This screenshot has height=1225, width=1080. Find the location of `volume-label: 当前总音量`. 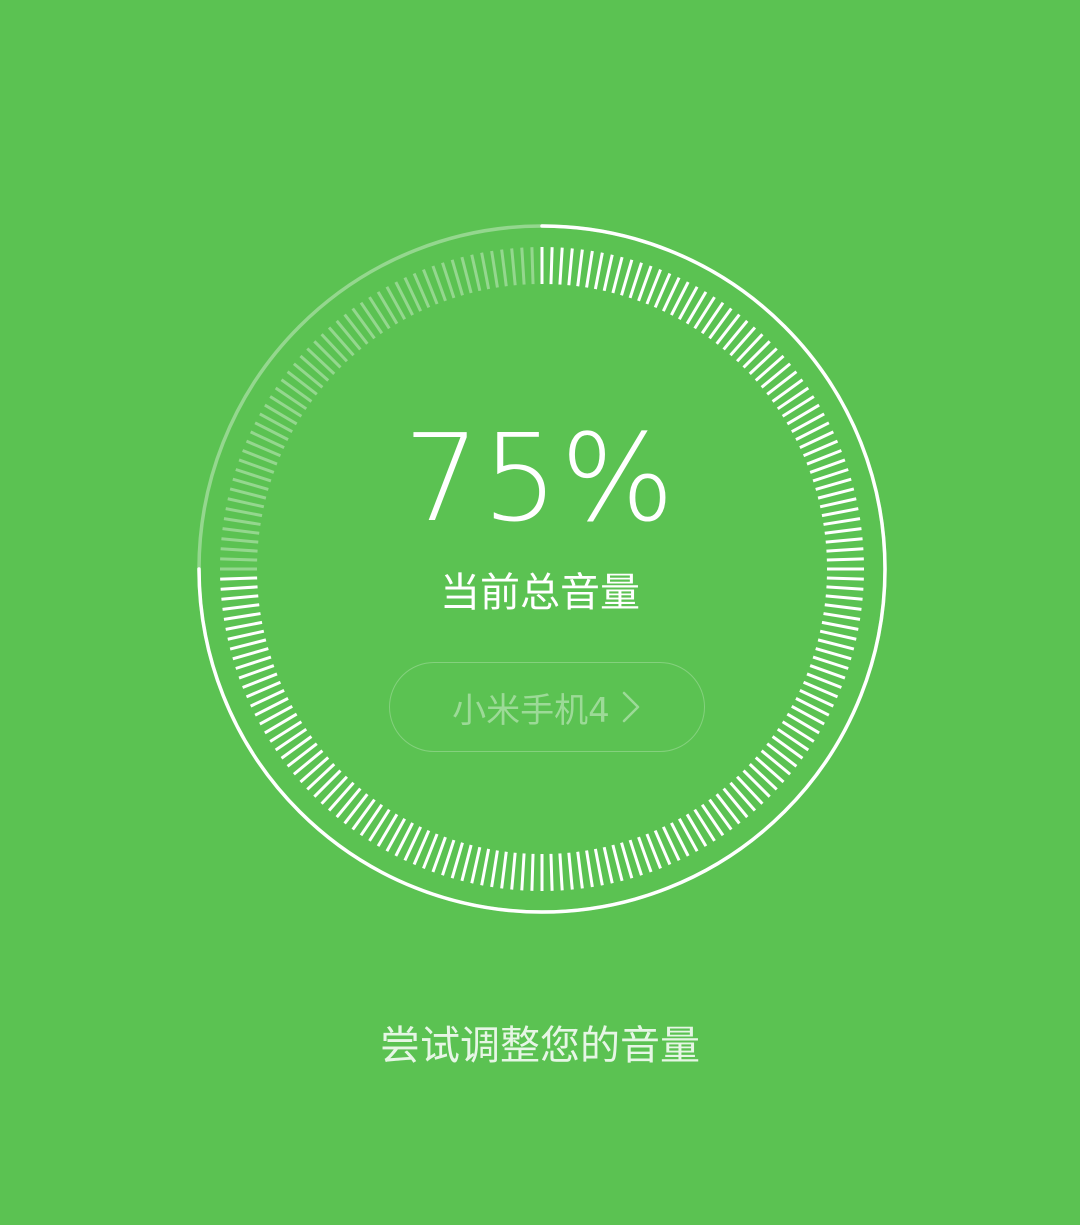

volume-label: 当前总音量 is located at coordinates (540, 593).